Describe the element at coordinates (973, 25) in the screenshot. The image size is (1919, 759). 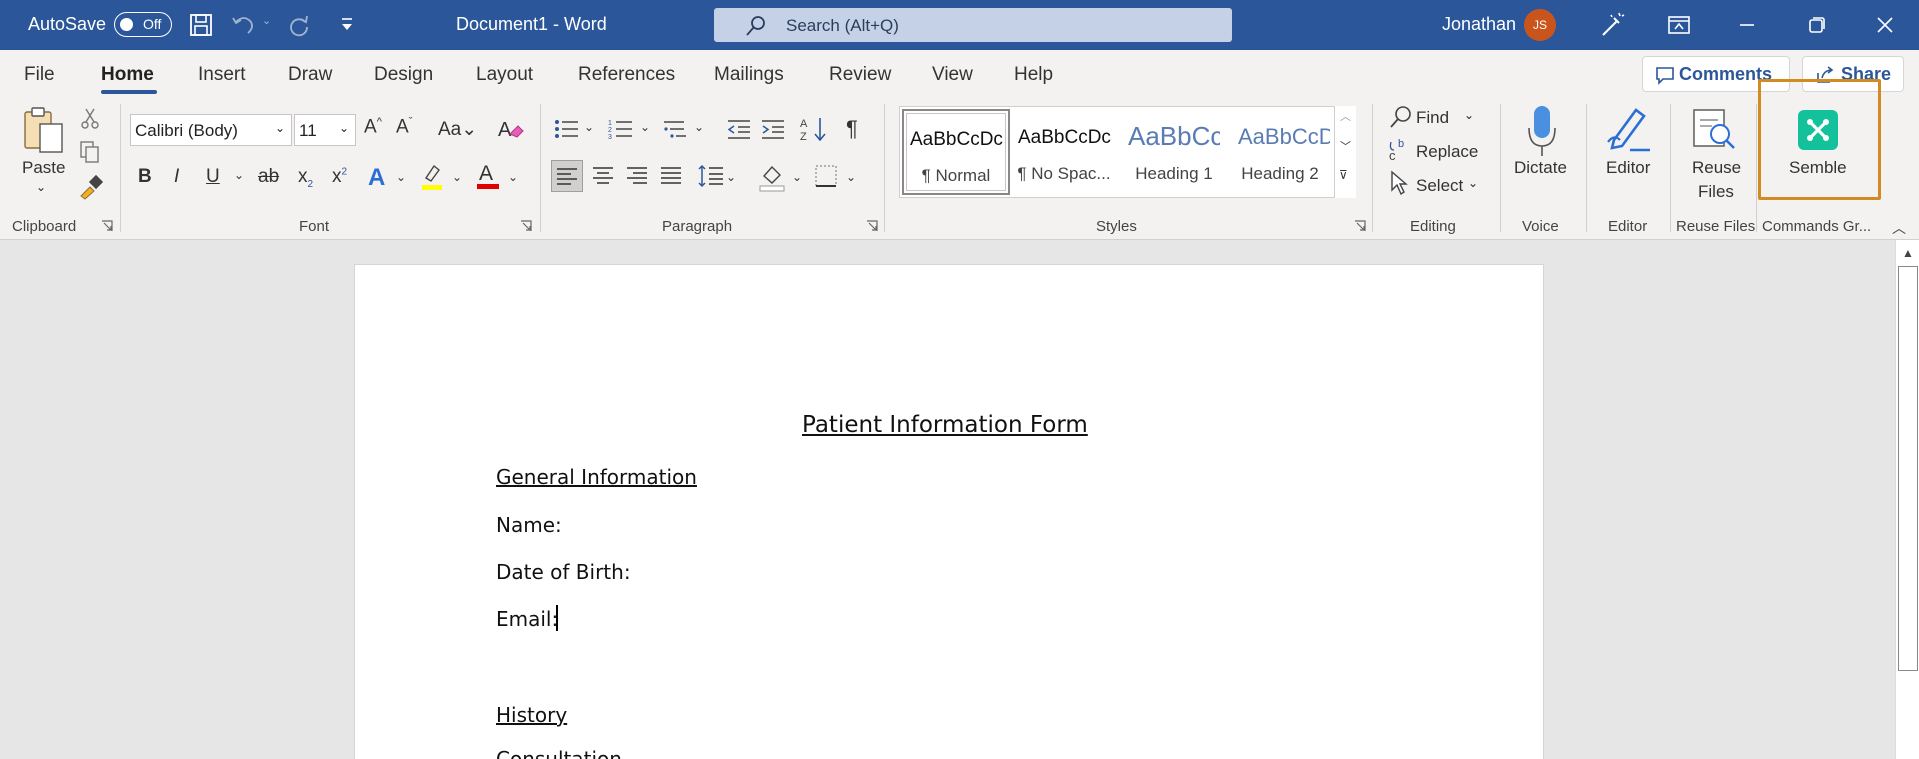
I see `search-box: Search (Alt+Q)` at that location.